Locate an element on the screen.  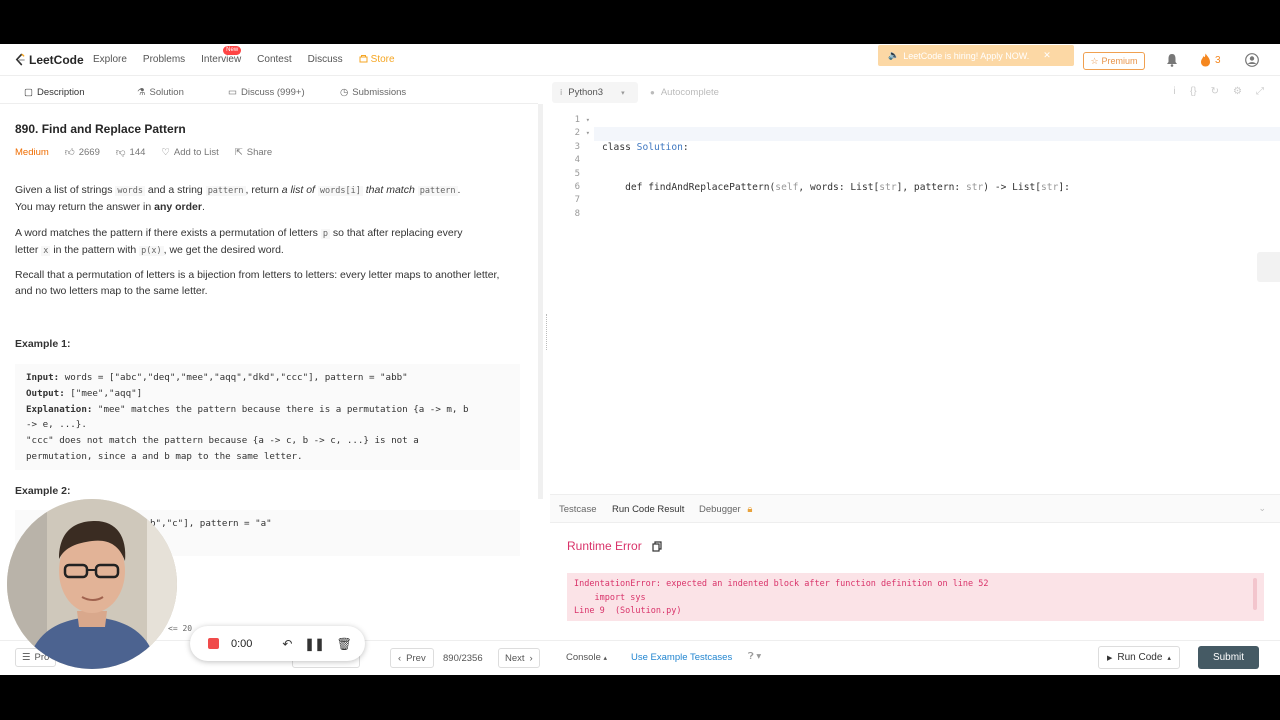
list-icon: ☰ is located at coordinates (26, 657).